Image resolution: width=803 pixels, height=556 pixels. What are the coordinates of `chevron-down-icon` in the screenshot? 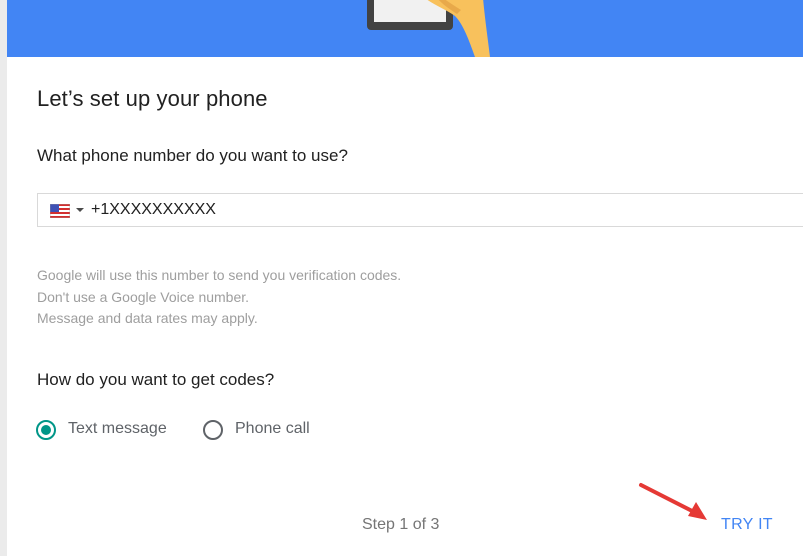 It's located at (80, 210).